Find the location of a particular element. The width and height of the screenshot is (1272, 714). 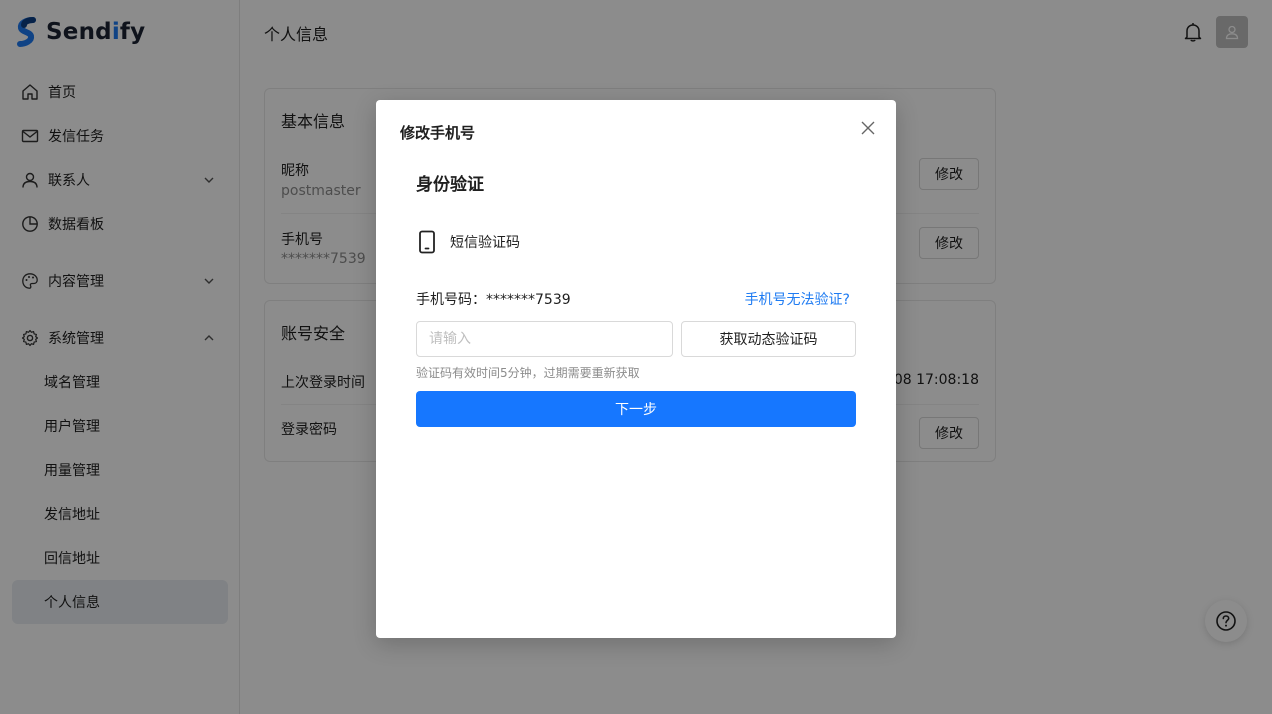

modal-title: 修改手机号 is located at coordinates (438, 133).